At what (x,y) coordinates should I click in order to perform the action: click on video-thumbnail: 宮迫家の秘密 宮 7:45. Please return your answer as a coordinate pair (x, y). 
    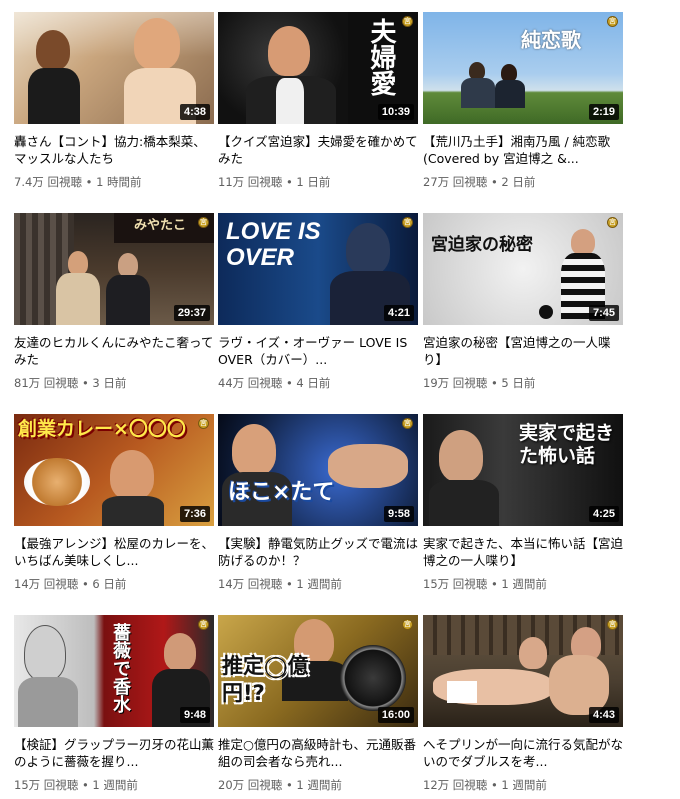
    Looking at the image, I should click on (523, 269).